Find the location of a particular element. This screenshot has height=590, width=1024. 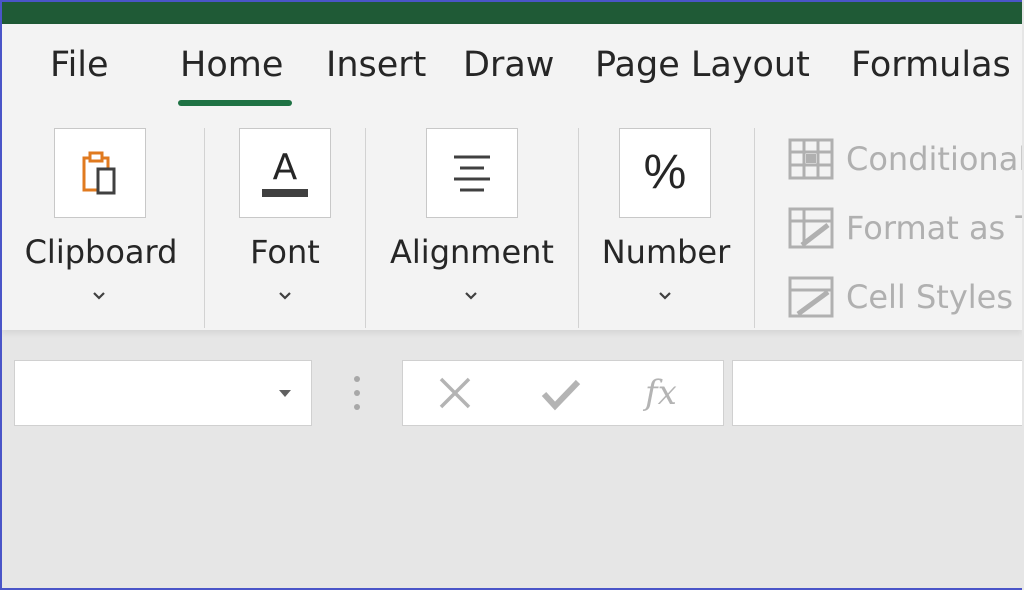

alignment-button is located at coordinates (472, 173).